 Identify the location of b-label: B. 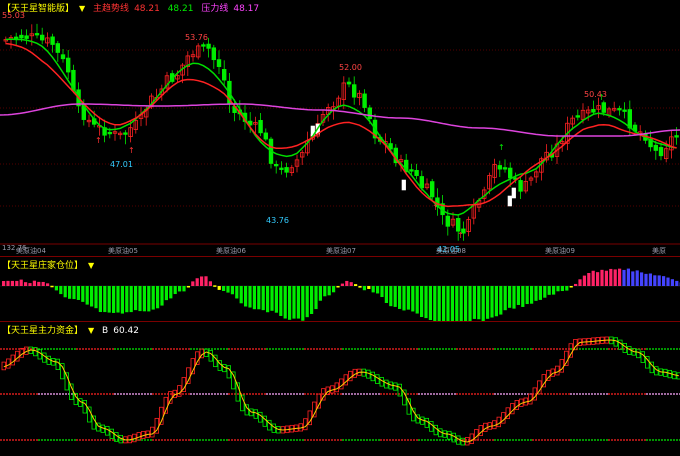
(105, 331).